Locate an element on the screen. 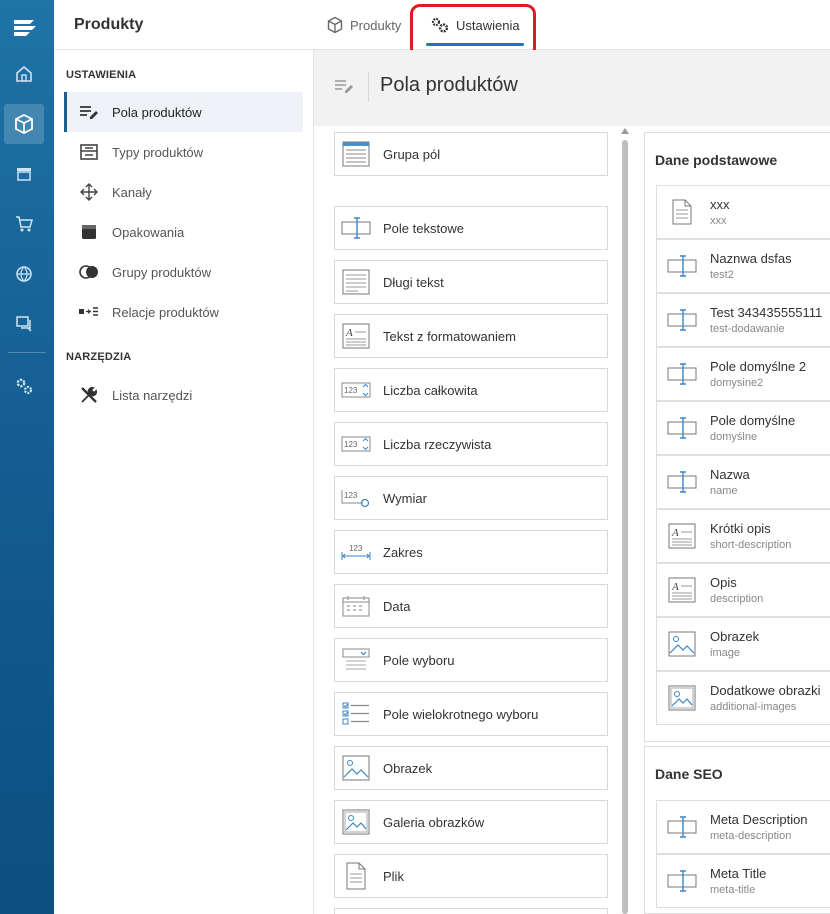 This screenshot has height=914, width=830. globe-icon is located at coordinates (24, 274).